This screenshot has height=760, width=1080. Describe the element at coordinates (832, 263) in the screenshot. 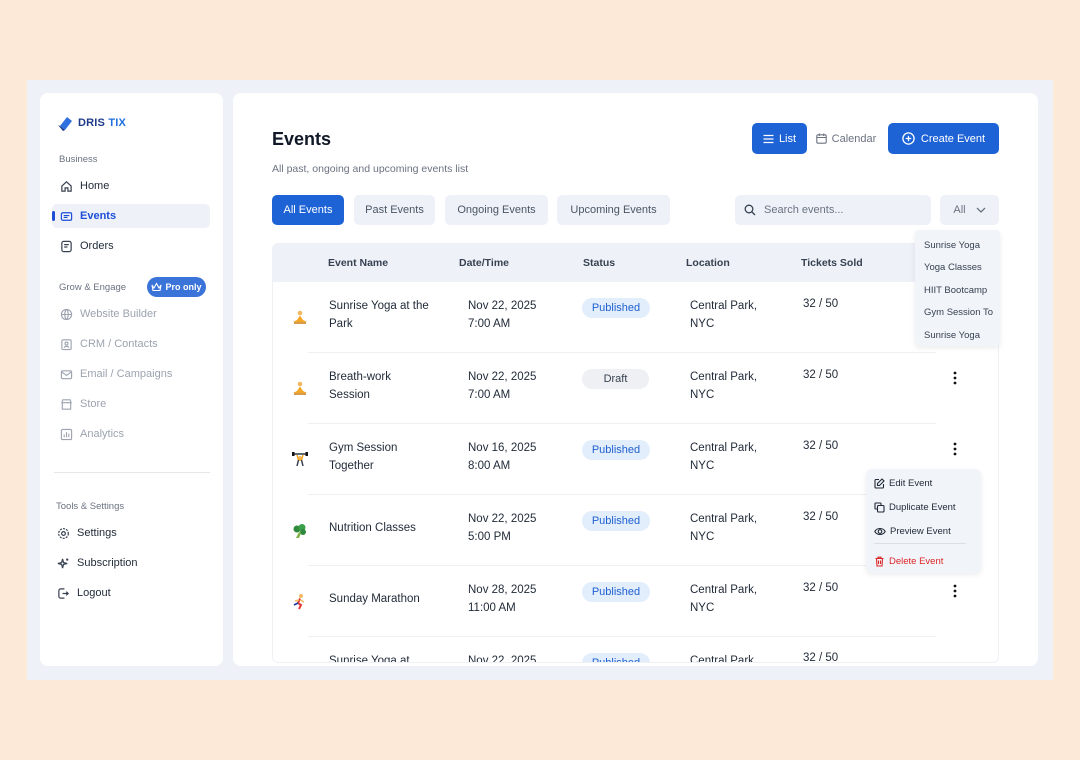

I see `column-header-tickets: Tickets Sold` at that location.